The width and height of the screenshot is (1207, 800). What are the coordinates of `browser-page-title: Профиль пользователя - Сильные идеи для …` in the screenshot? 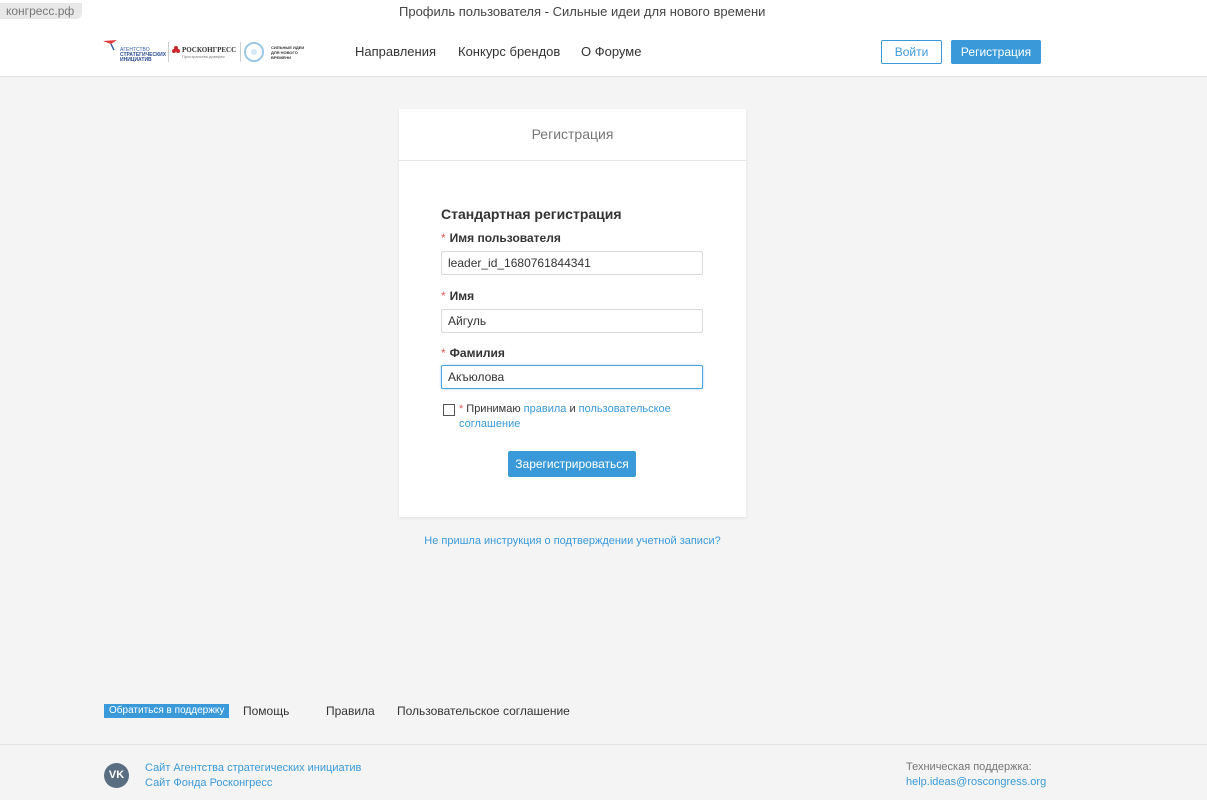 It's located at (582, 11).